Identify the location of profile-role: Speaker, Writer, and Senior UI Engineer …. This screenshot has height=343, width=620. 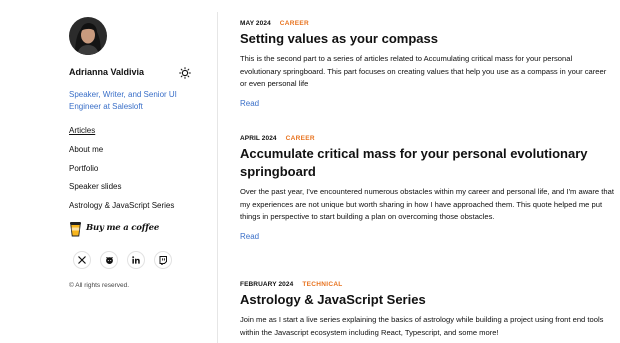
(123, 100).